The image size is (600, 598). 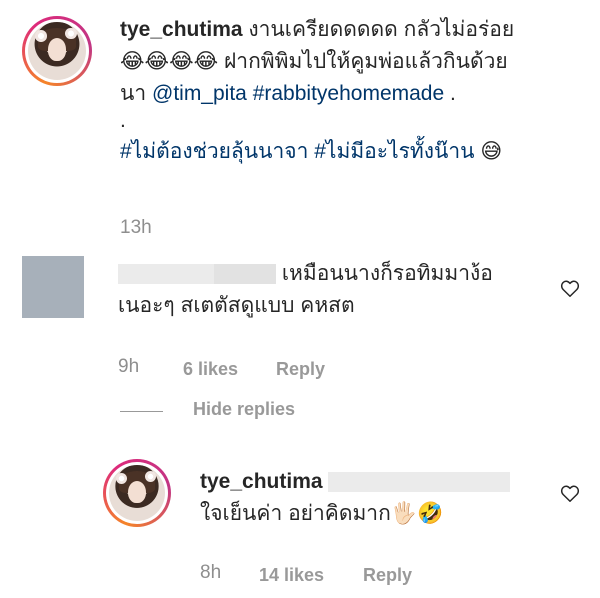 What do you see at coordinates (210, 573) in the screenshot?
I see `reply-timestamp: 8h` at bounding box center [210, 573].